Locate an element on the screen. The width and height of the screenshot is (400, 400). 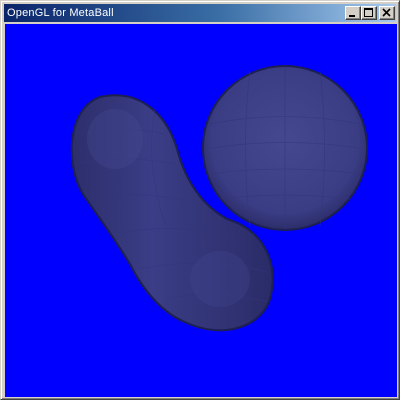
window-title: OpenGL for MetaBall is located at coordinates (60, 13).